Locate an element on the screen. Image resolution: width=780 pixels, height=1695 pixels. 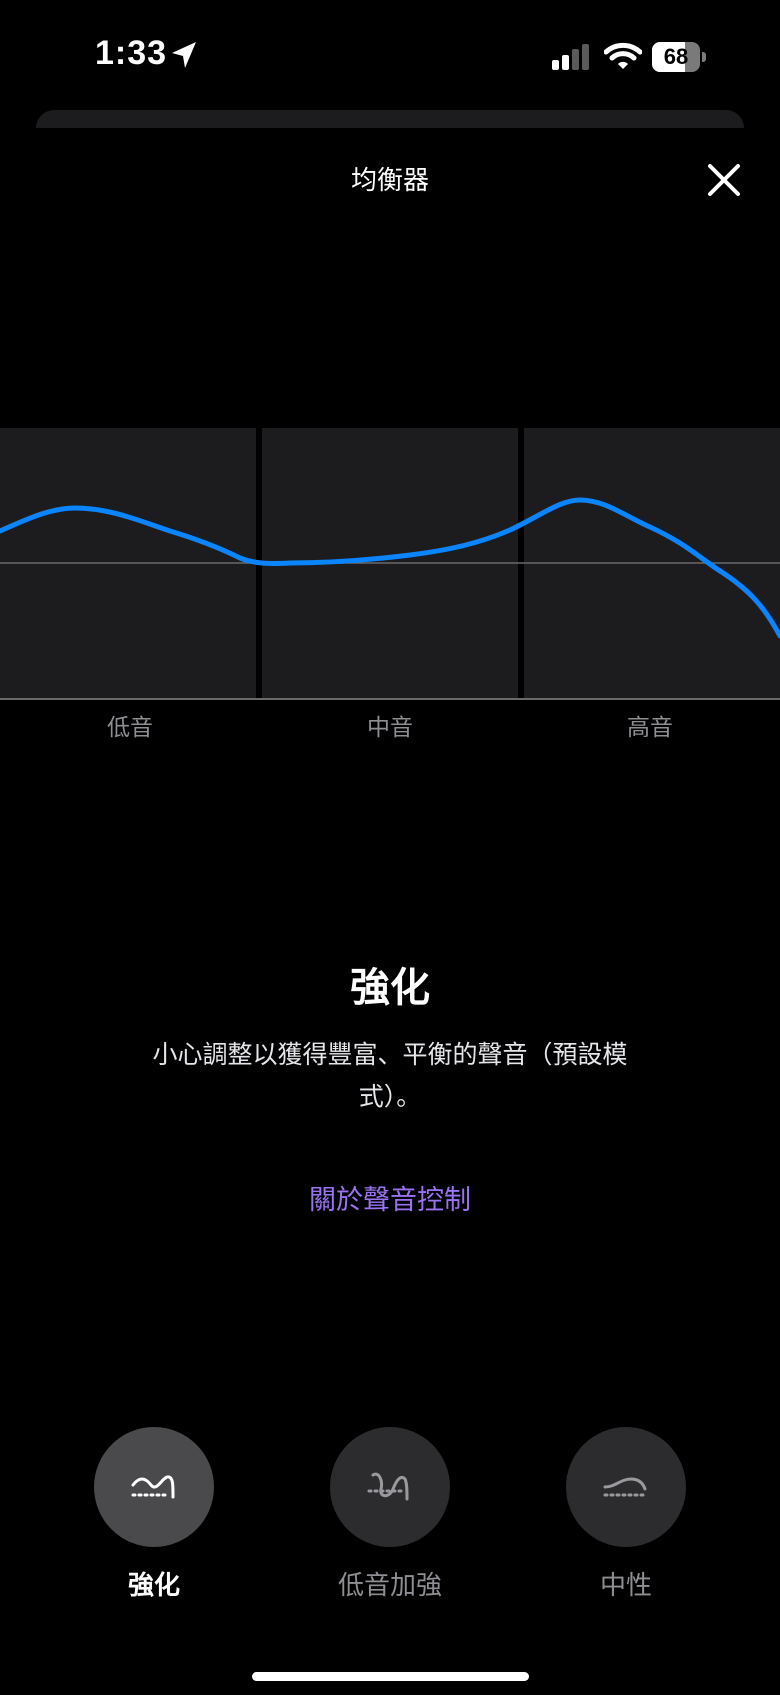
preset-enhance-button: 強化 is located at coordinates (154, 1514).